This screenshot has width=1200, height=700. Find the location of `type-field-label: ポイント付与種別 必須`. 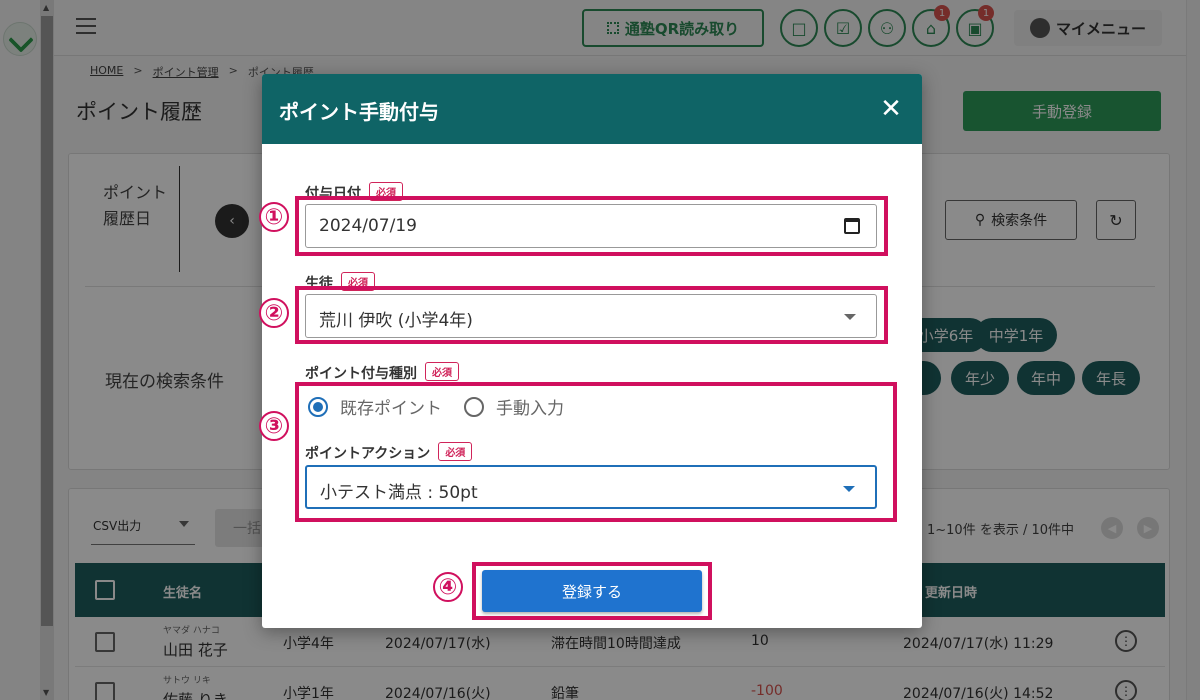

type-field-label: ポイント付与種別 必須 is located at coordinates (382, 372).